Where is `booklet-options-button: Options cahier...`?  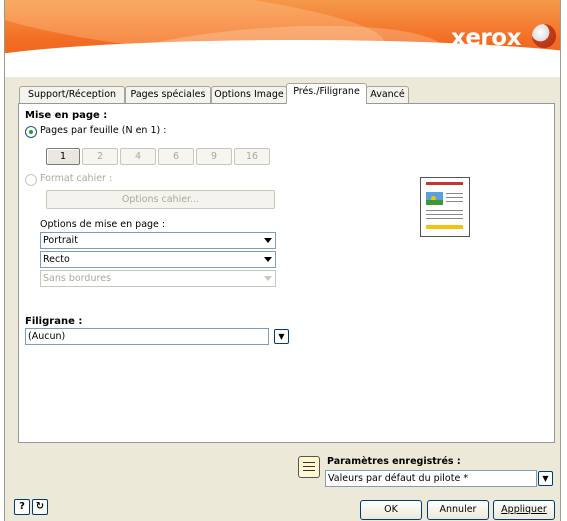
booklet-options-button: Options cahier... is located at coordinates (160, 199).